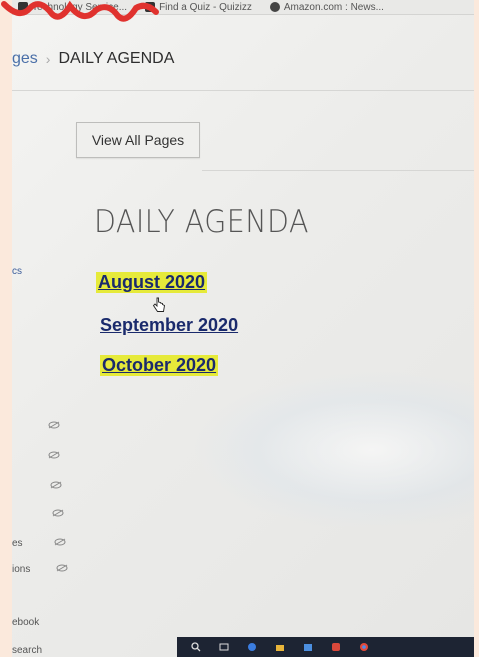  Describe the element at coordinates (201, 222) in the screenshot. I see `page-title: DAILY AGENDA` at that location.